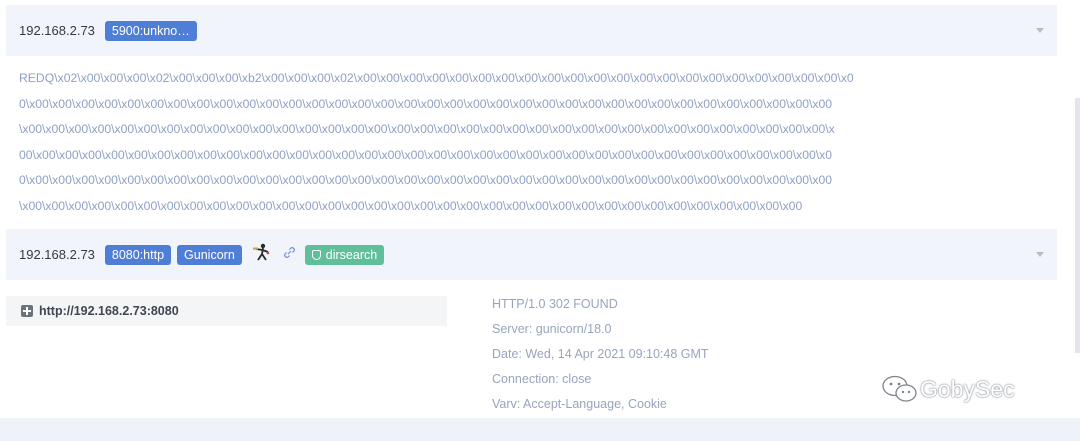 The width and height of the screenshot is (1080, 441). I want to click on http-line: Connection: close, so click(542, 379).